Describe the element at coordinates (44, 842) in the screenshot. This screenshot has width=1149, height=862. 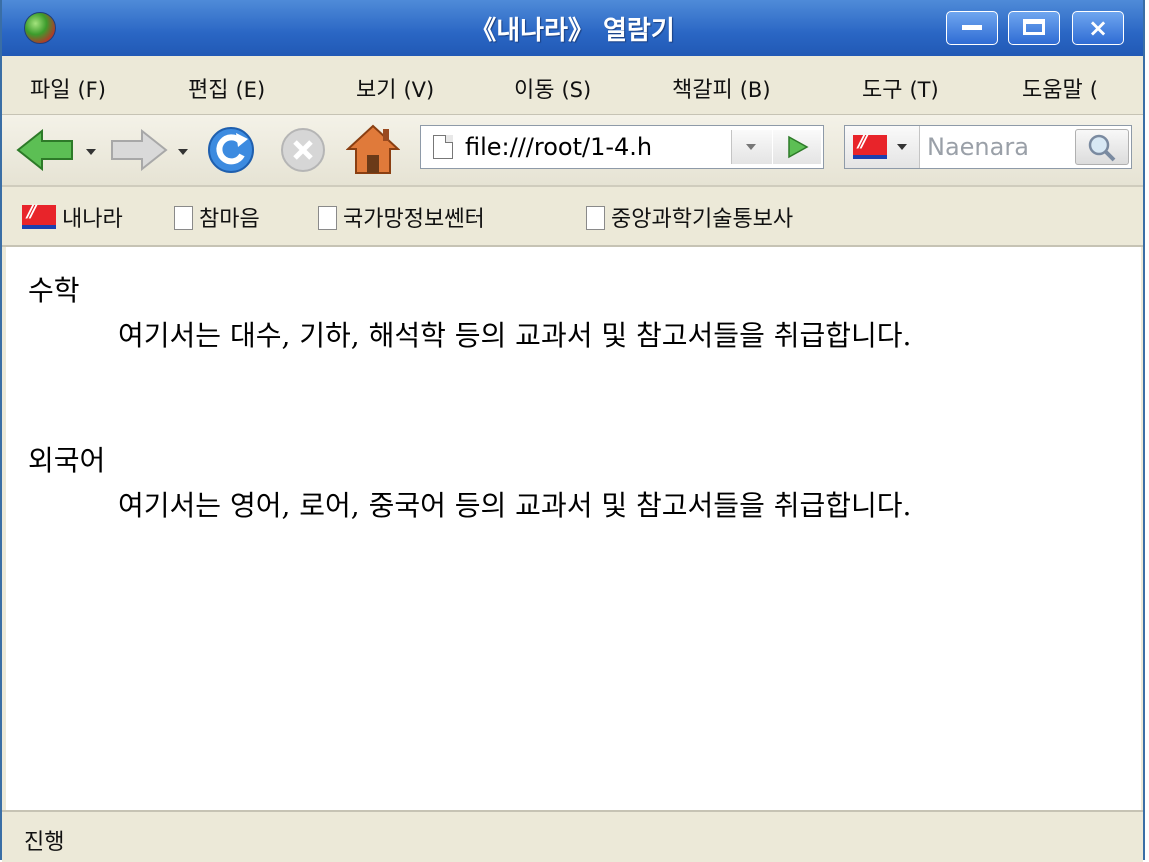
I see `status-text: 진행` at that location.